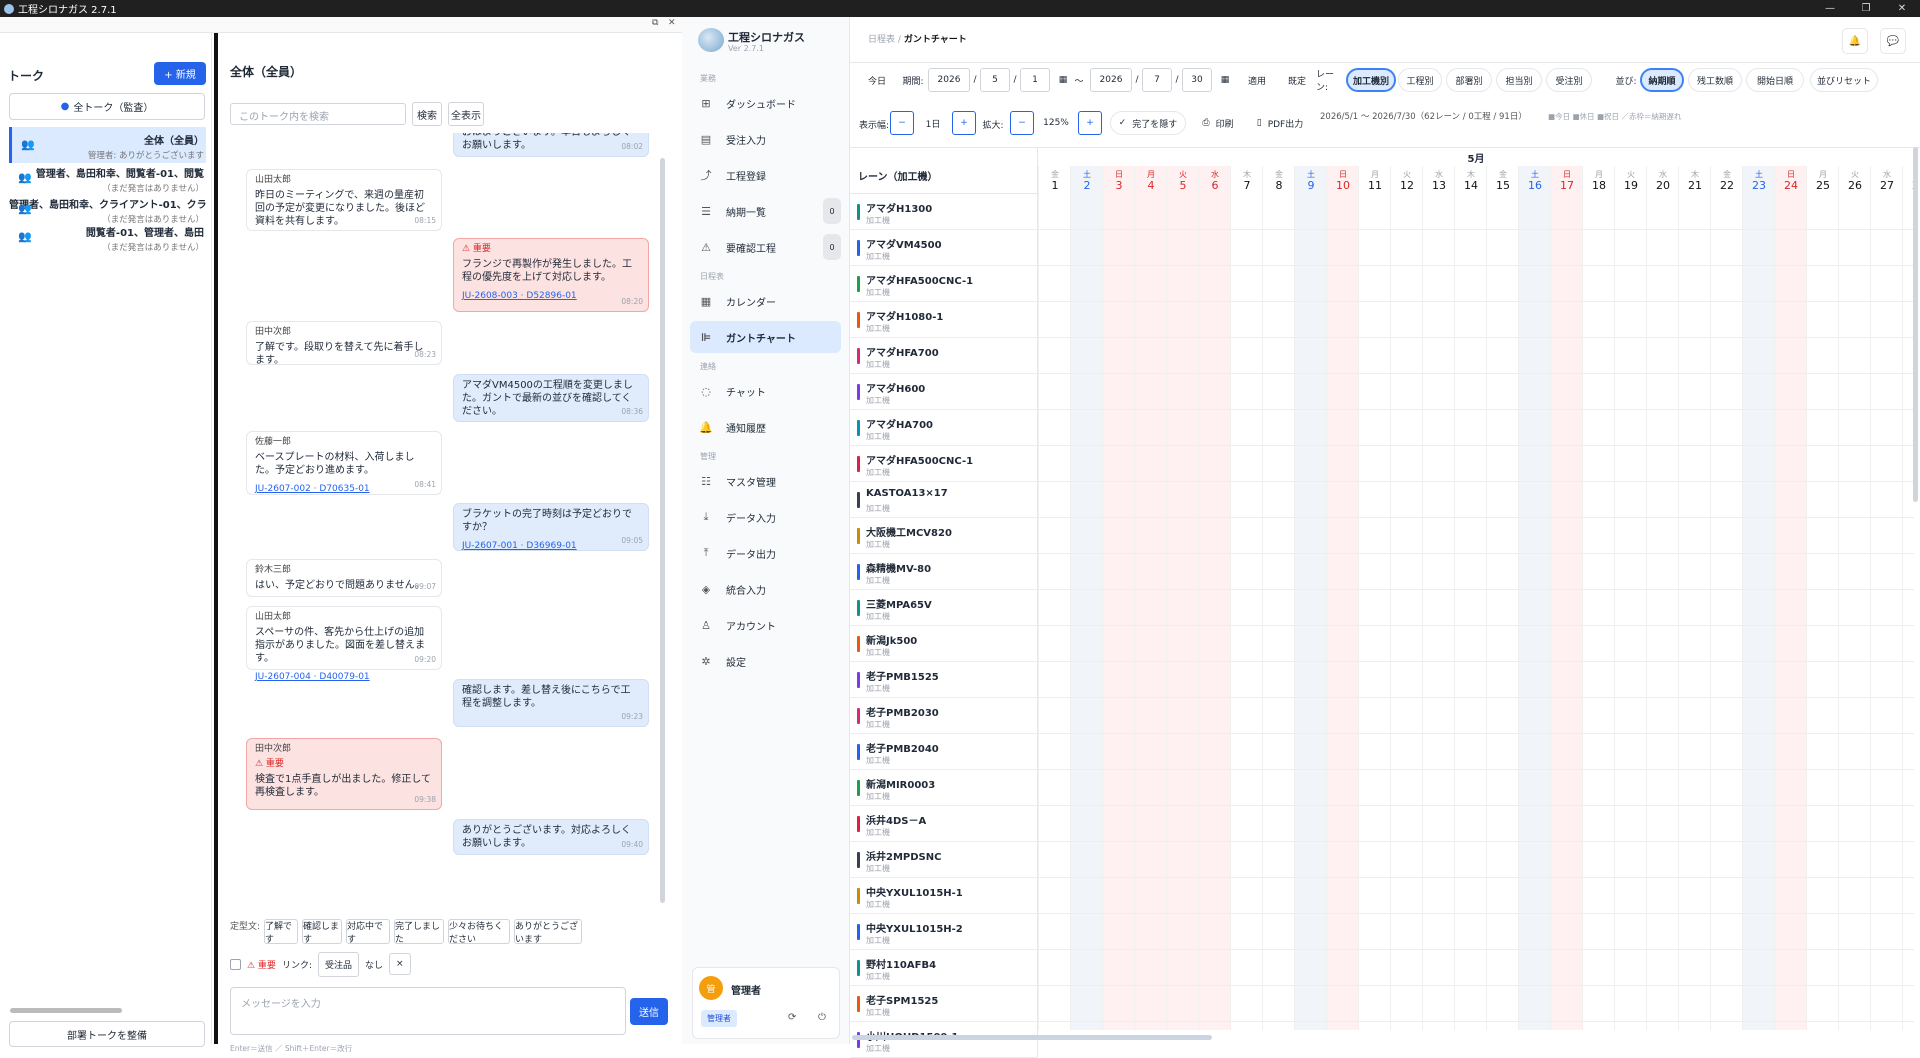 This screenshot has width=1920, height=1058. What do you see at coordinates (944, 320) in the screenshot?
I see `lane-row: アマダH1080-1 加工機` at bounding box center [944, 320].